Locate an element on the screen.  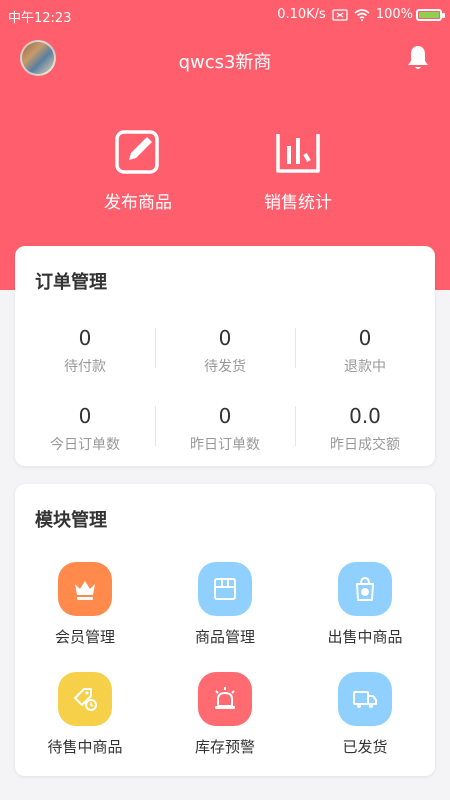
top-bar: qwcs3新商 is located at coordinates (225, 61).